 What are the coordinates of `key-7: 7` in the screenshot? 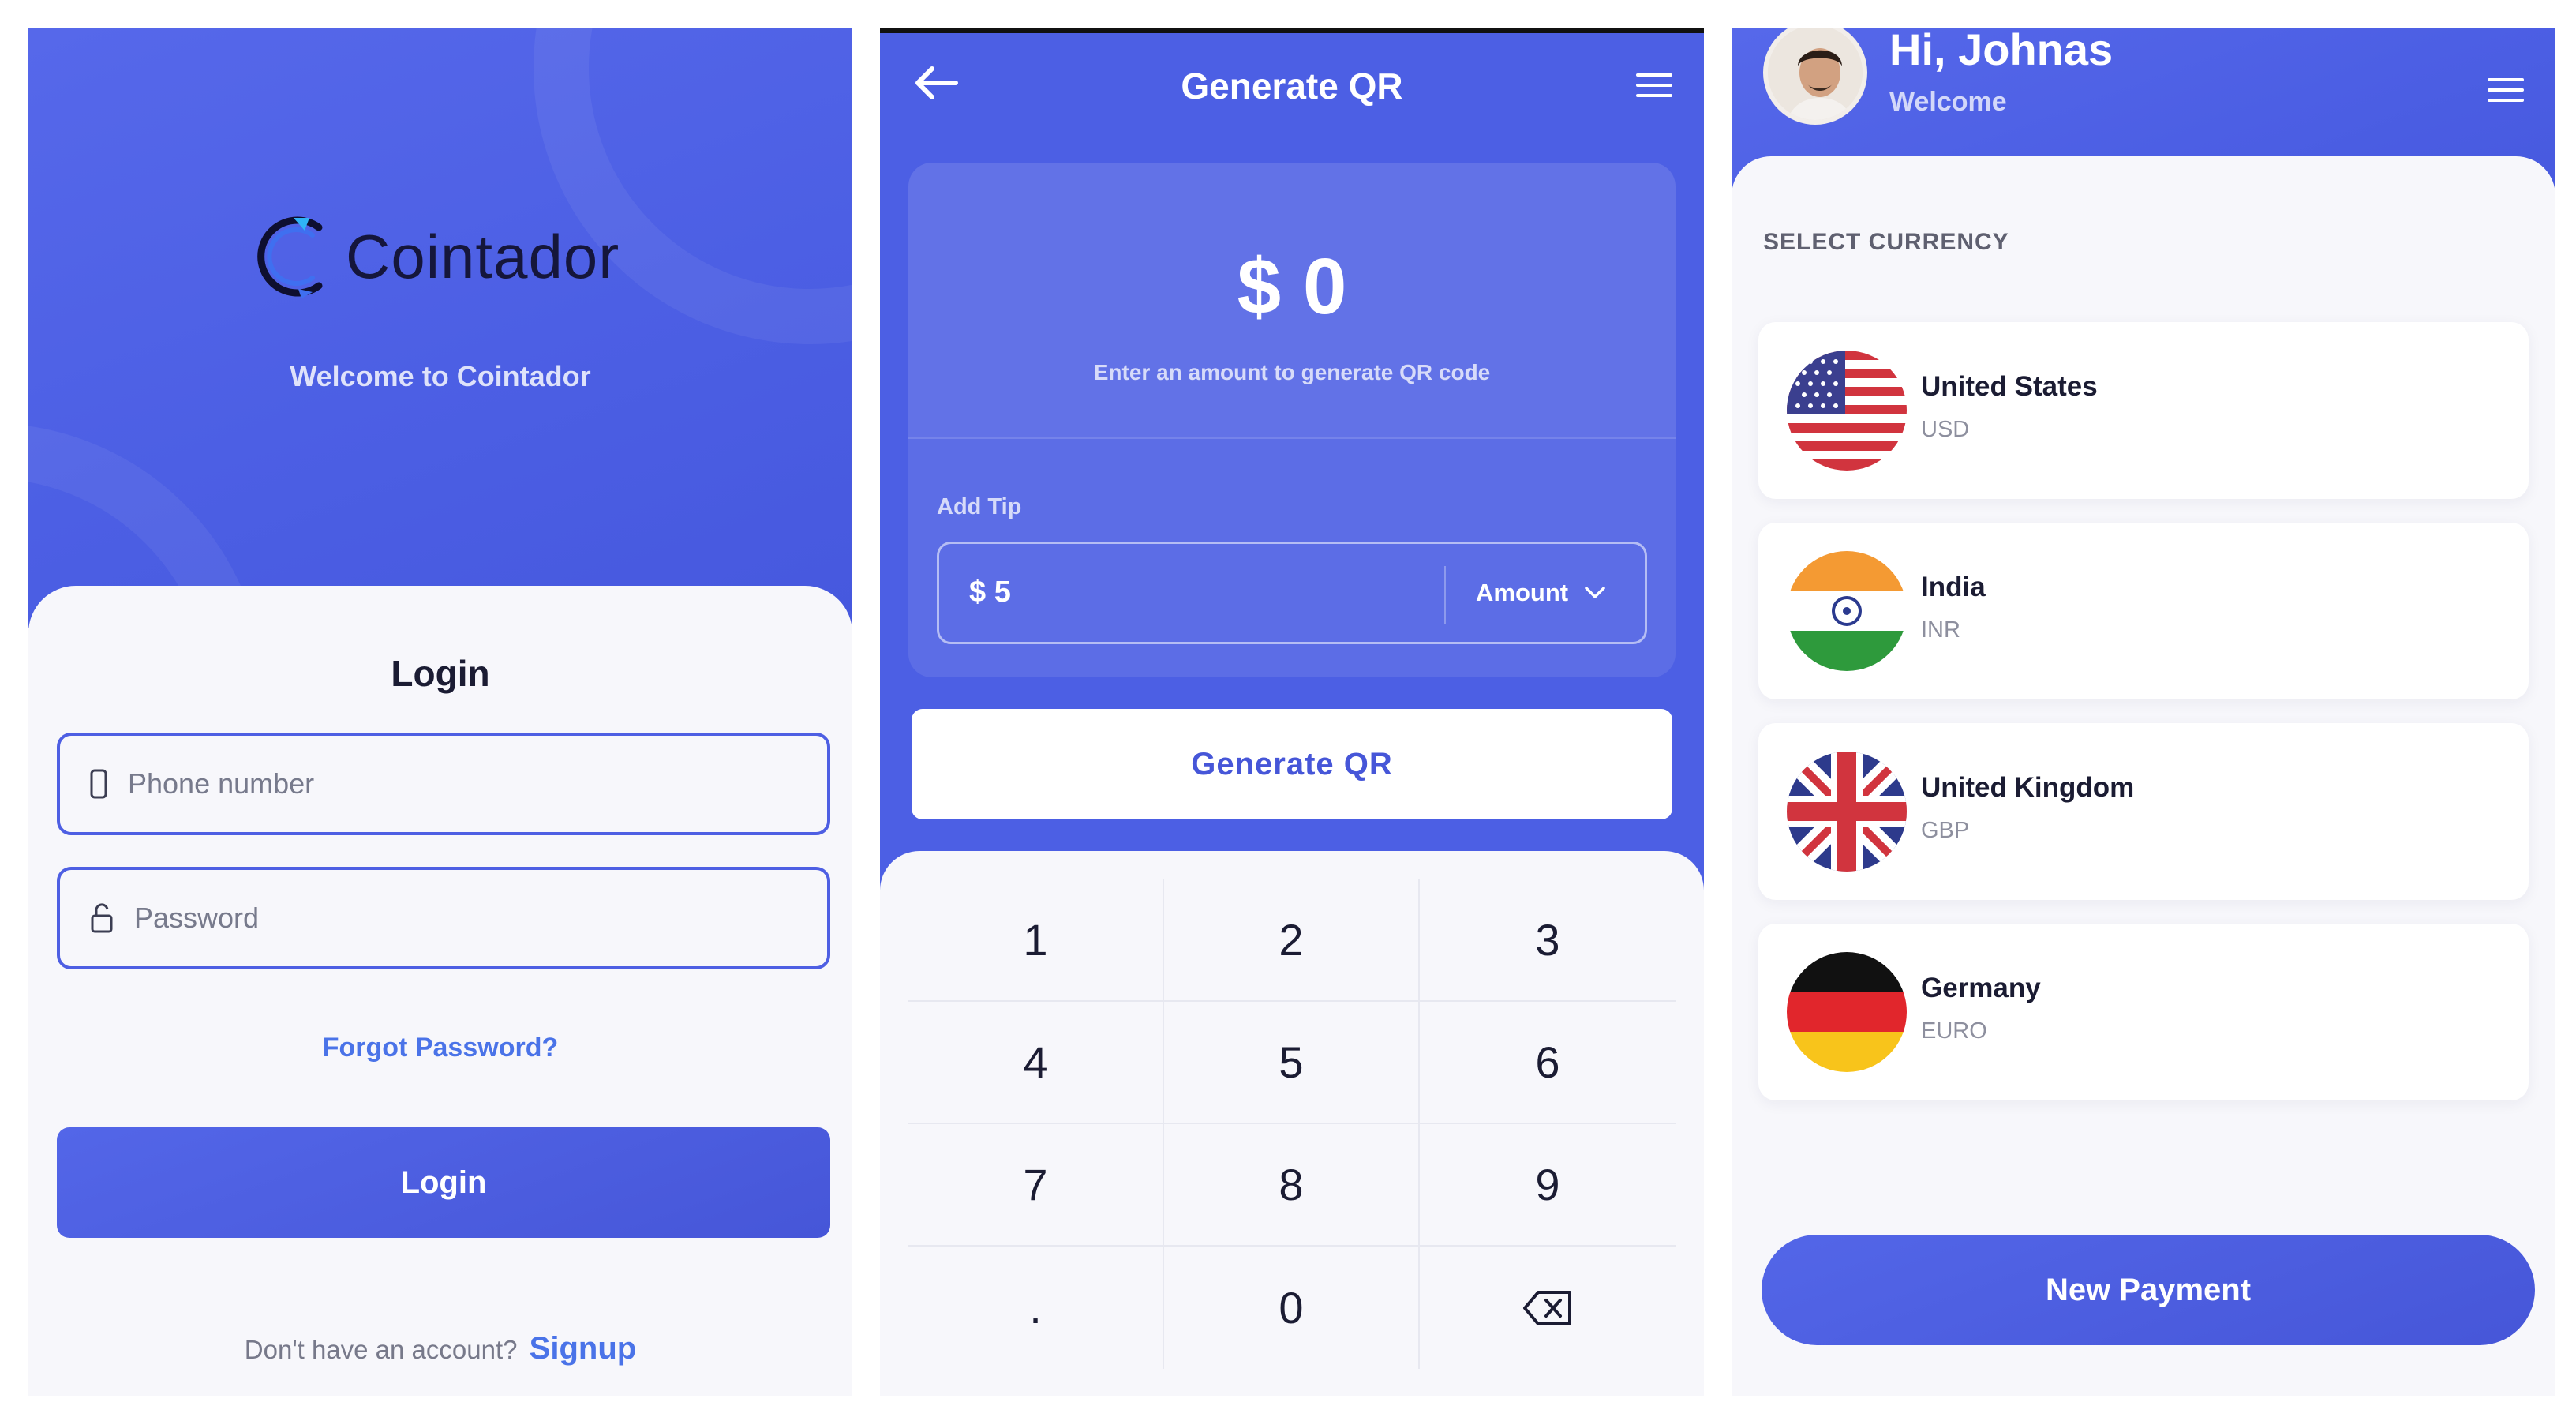 It's located at (1036, 1185).